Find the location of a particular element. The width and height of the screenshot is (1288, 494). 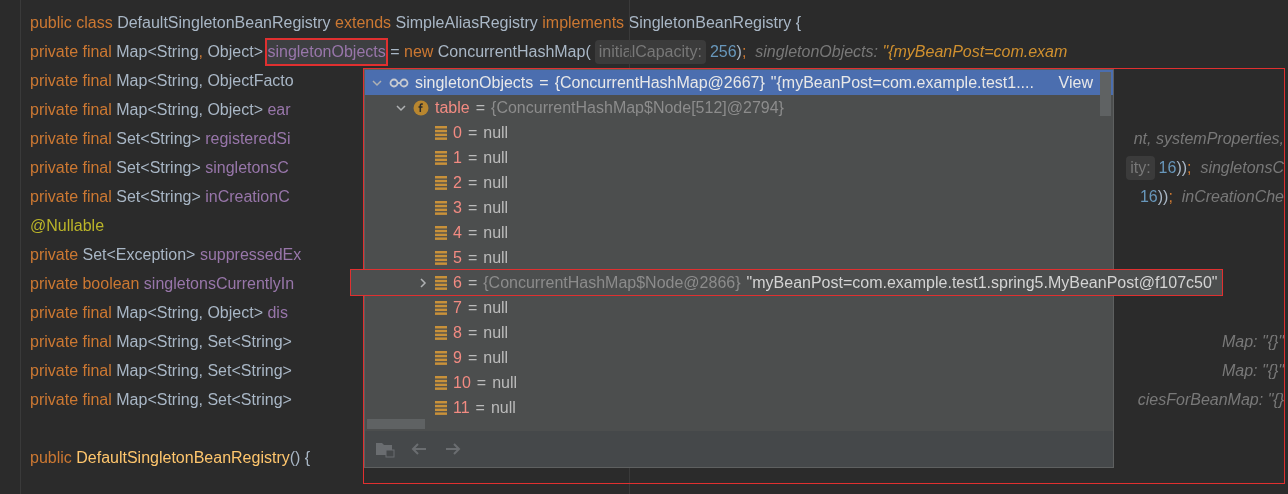

code-token: = is located at coordinates (395, 51).